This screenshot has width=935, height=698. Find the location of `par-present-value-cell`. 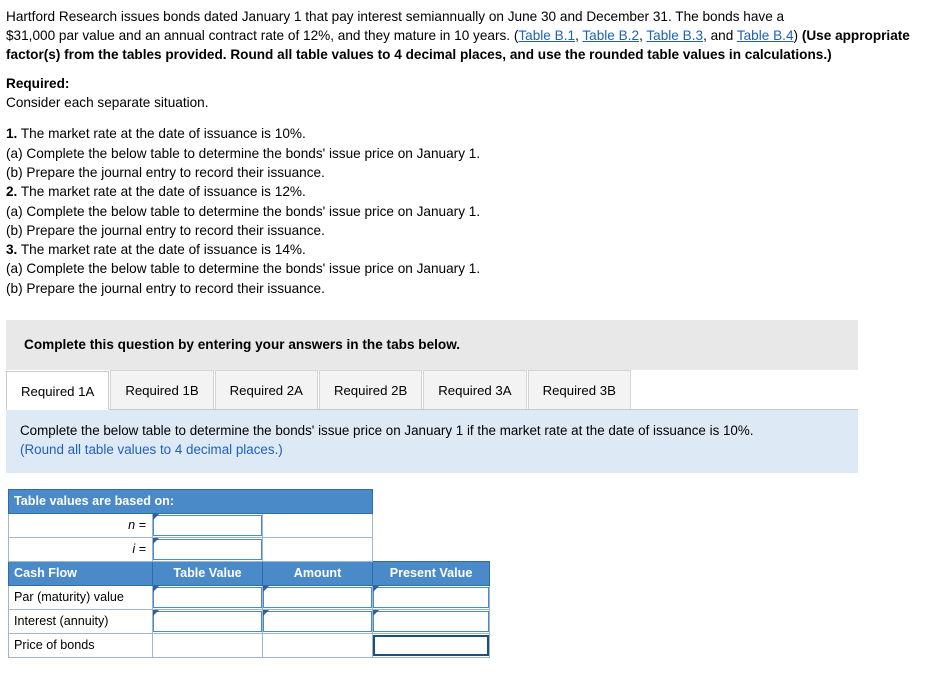

par-present-value-cell is located at coordinates (431, 597).